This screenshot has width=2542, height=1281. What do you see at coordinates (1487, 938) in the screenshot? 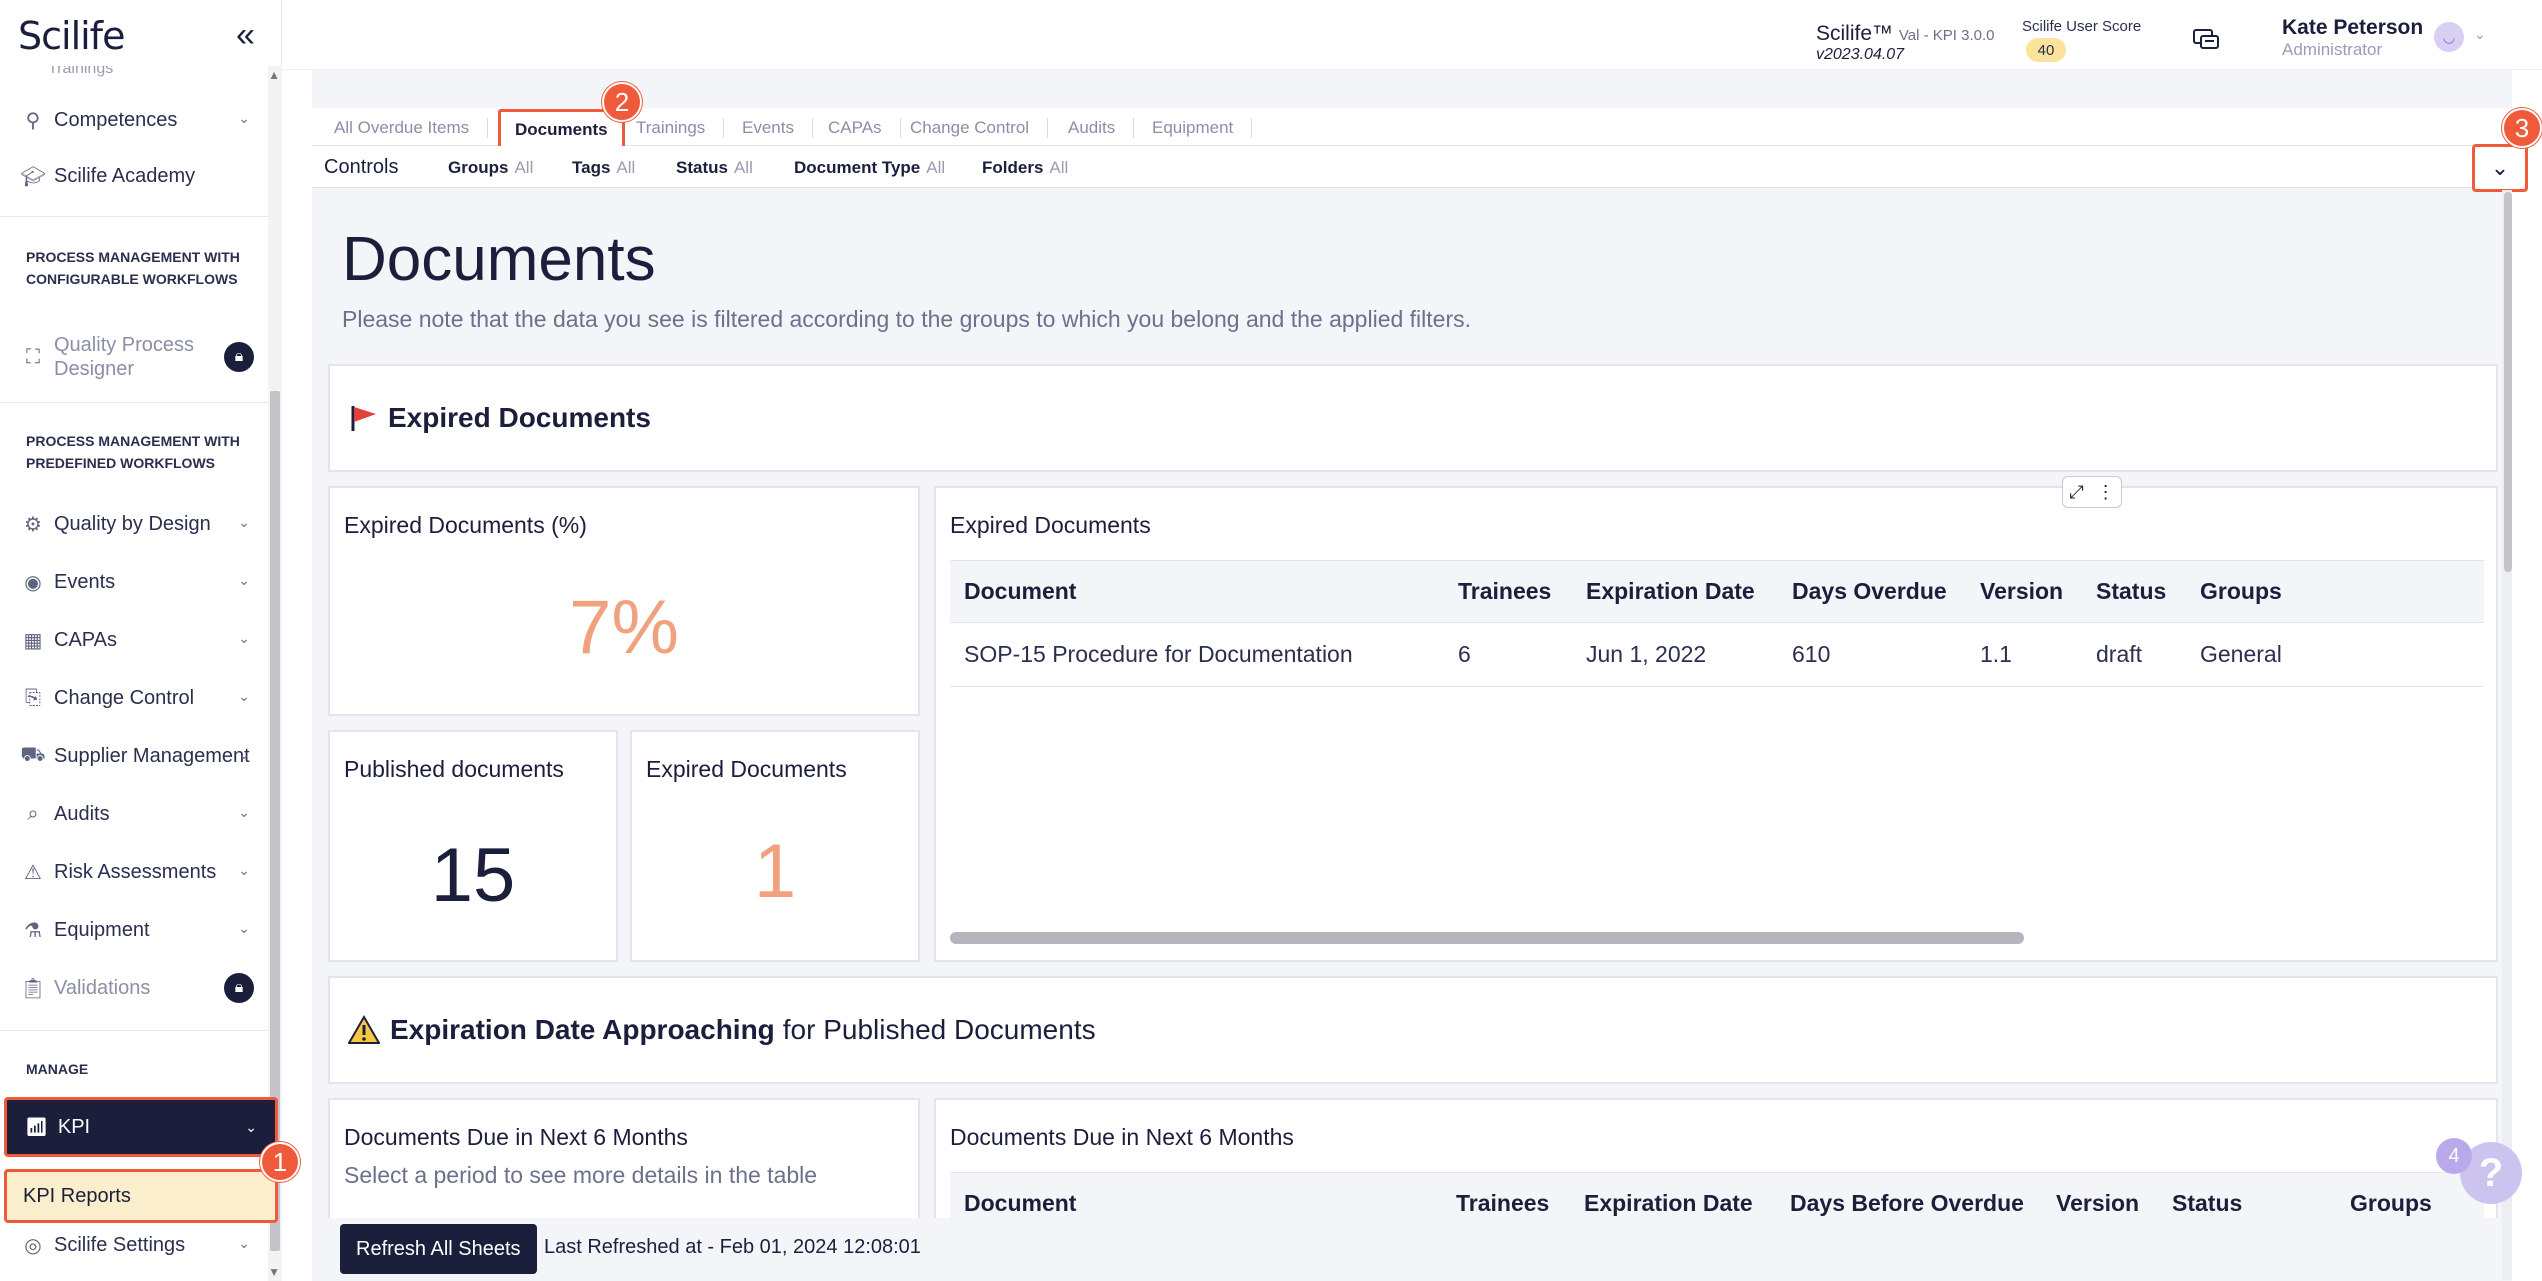
I see `table-horizontal-scrollbar` at bounding box center [1487, 938].